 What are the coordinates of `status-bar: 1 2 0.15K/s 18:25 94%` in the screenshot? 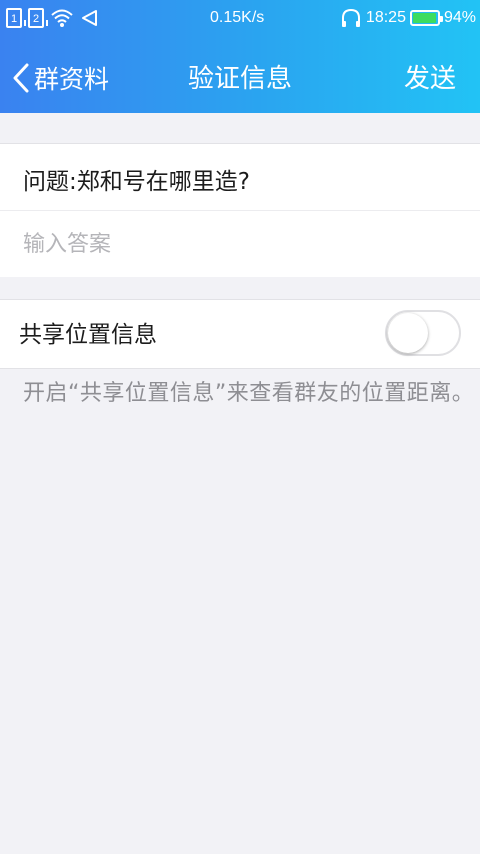 It's located at (240, 19).